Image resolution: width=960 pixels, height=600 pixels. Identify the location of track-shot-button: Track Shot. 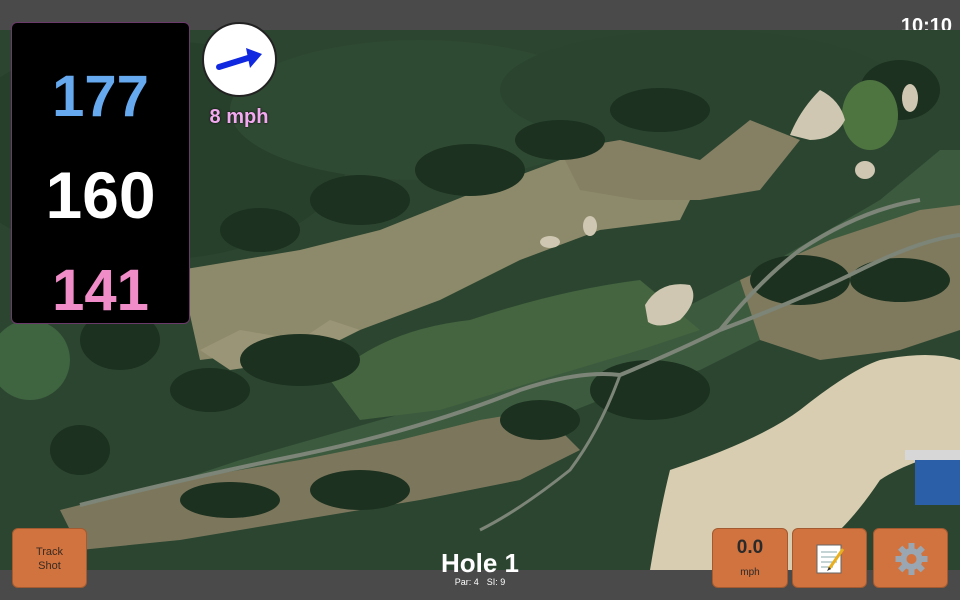
(49, 558).